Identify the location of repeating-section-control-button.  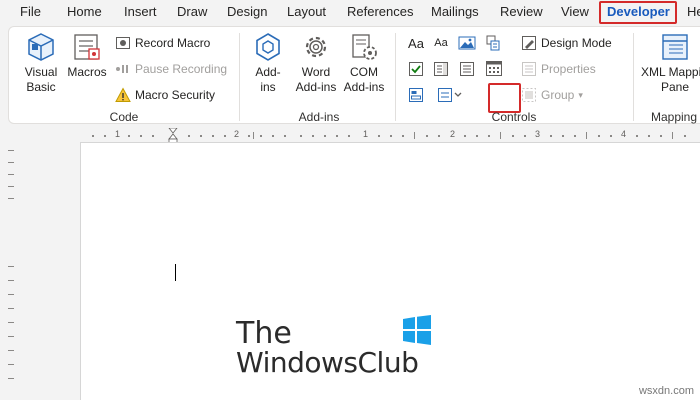
(450, 95).